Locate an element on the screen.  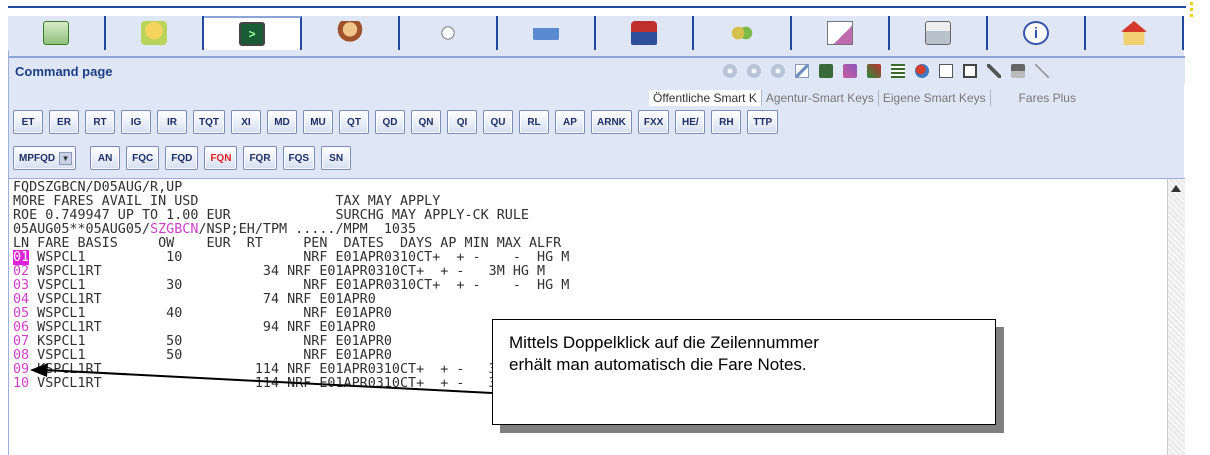
smart-key-row-2: MPFQD ▼ AN FQC FQD FQN FQR FQS SN is located at coordinates (185, 158).